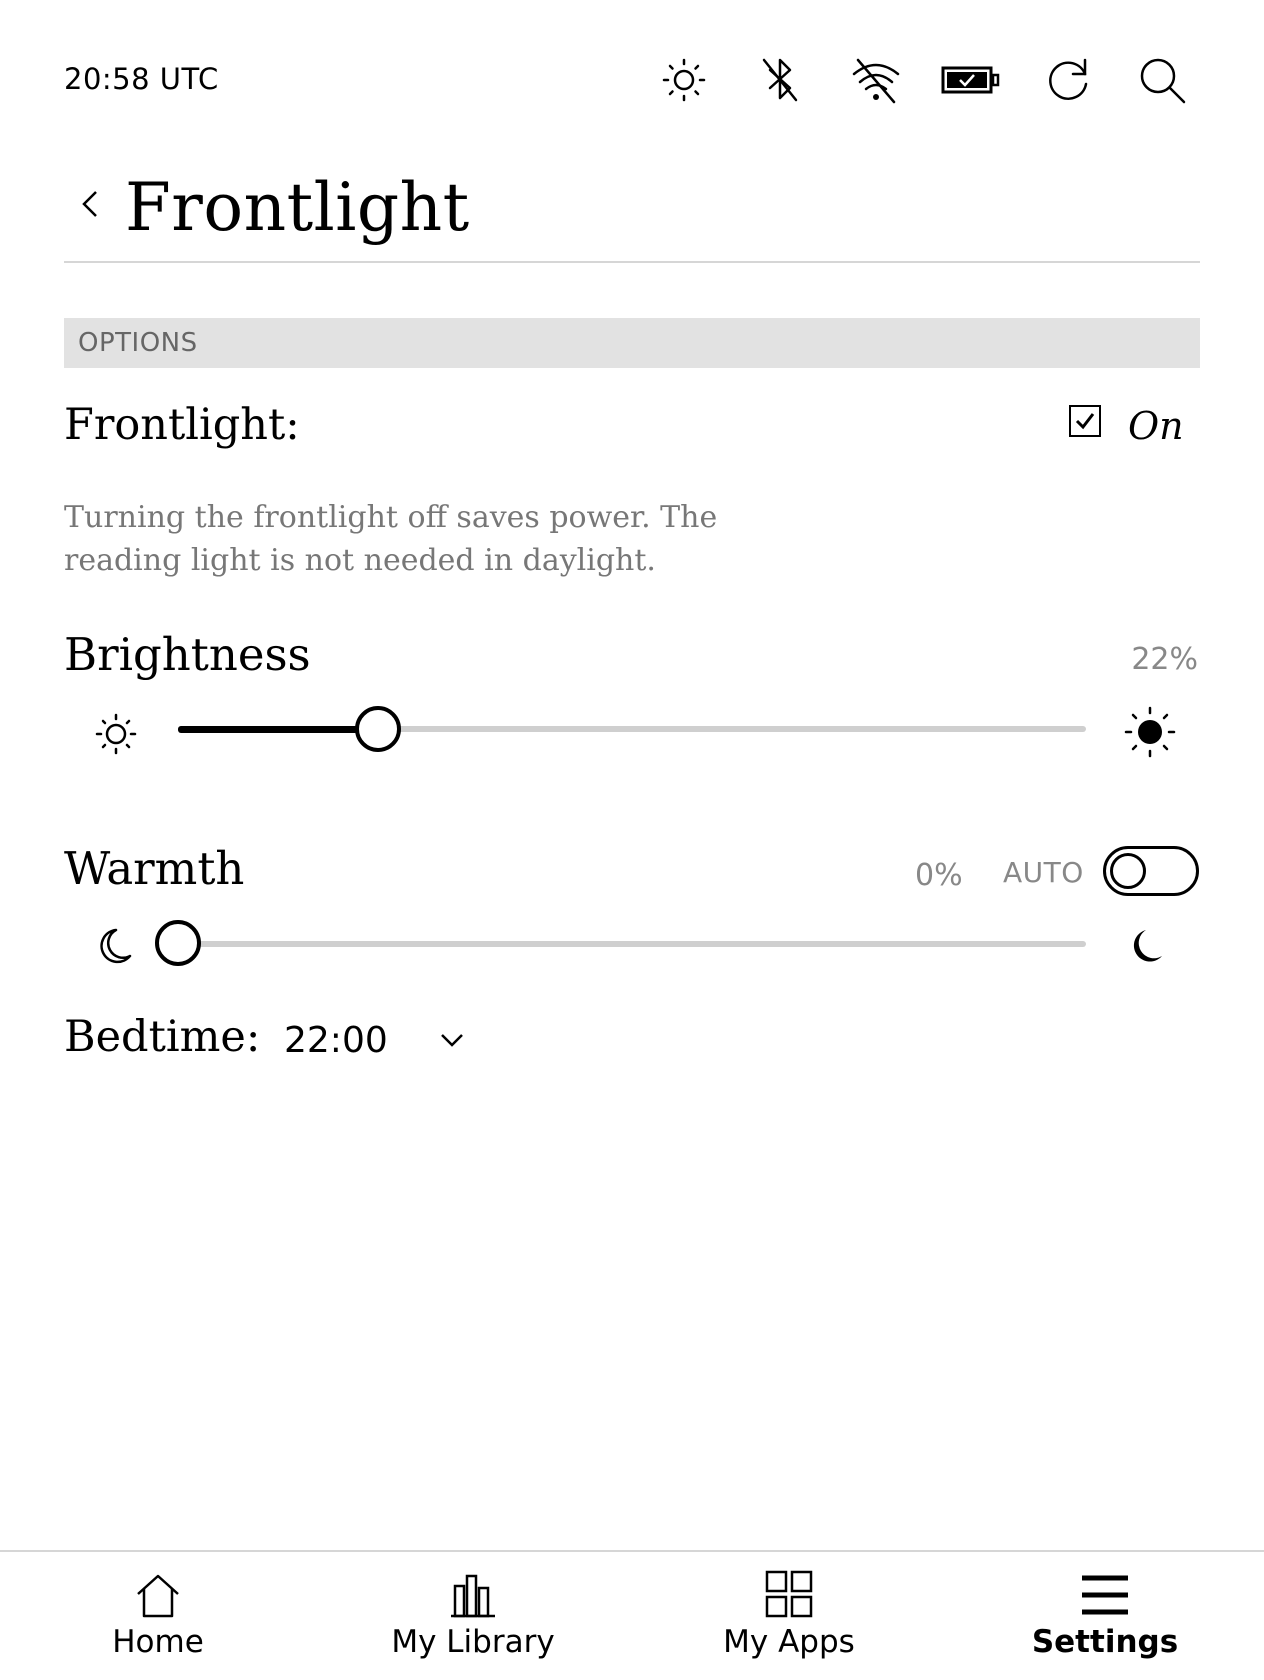 The image size is (1264, 1680). What do you see at coordinates (473, 1642) in the screenshot?
I see `nav-my-library-label: My Library` at bounding box center [473, 1642].